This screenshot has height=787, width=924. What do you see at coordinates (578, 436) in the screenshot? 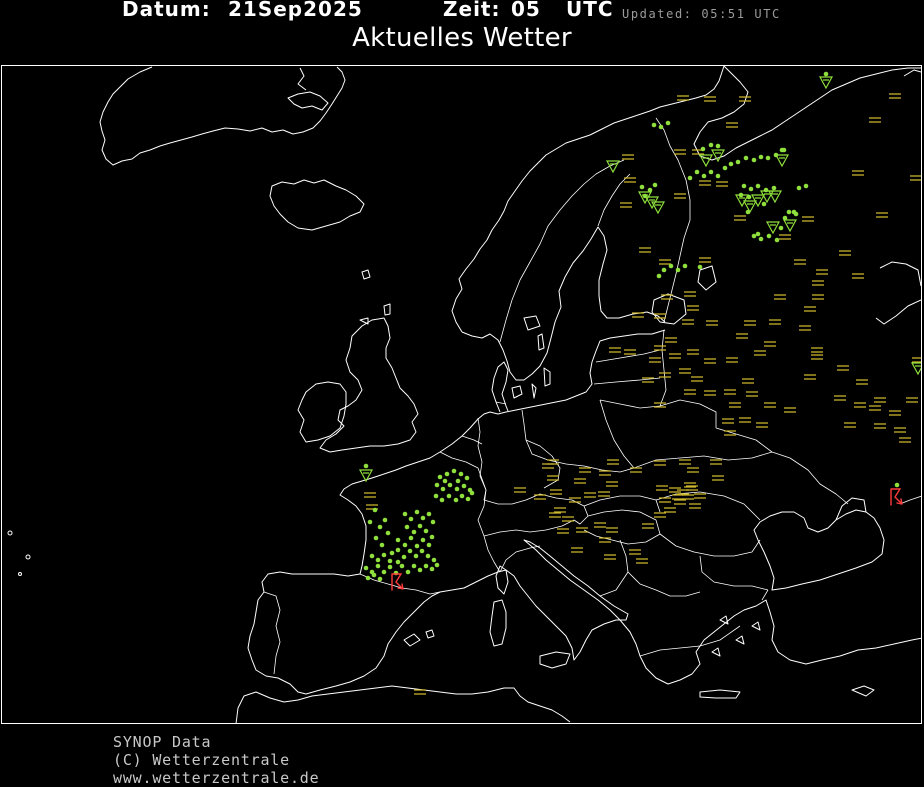
I see `border-poland` at bounding box center [578, 436].